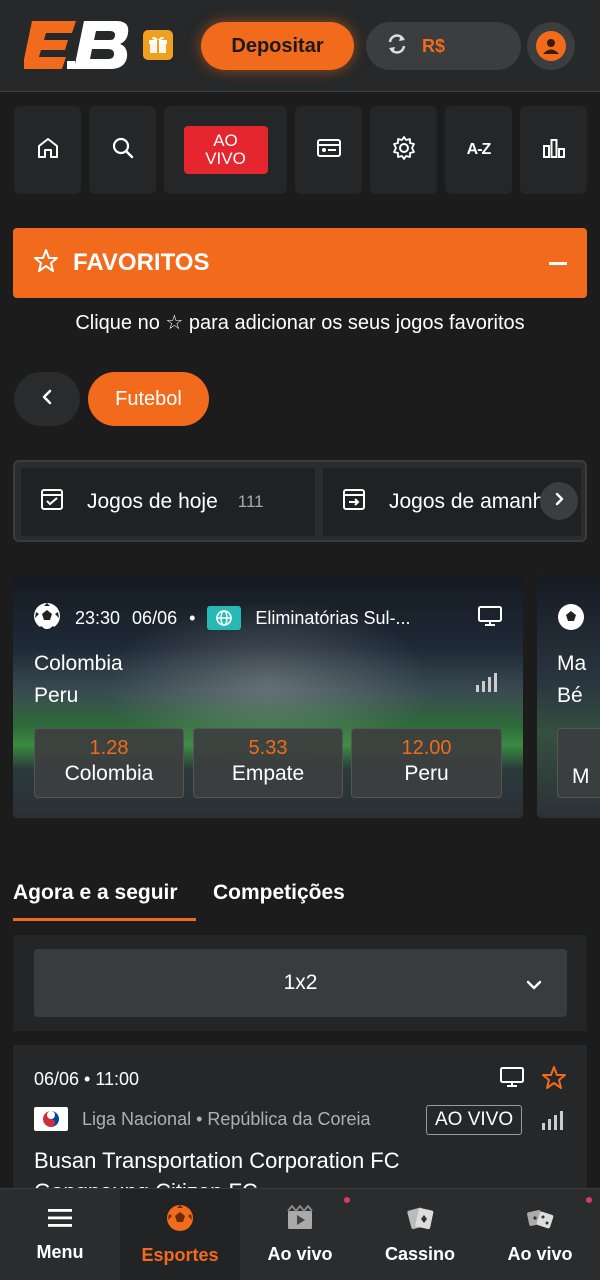 The width and height of the screenshot is (600, 1280). I want to click on tab-label: Jogos de hoje, so click(152, 501).